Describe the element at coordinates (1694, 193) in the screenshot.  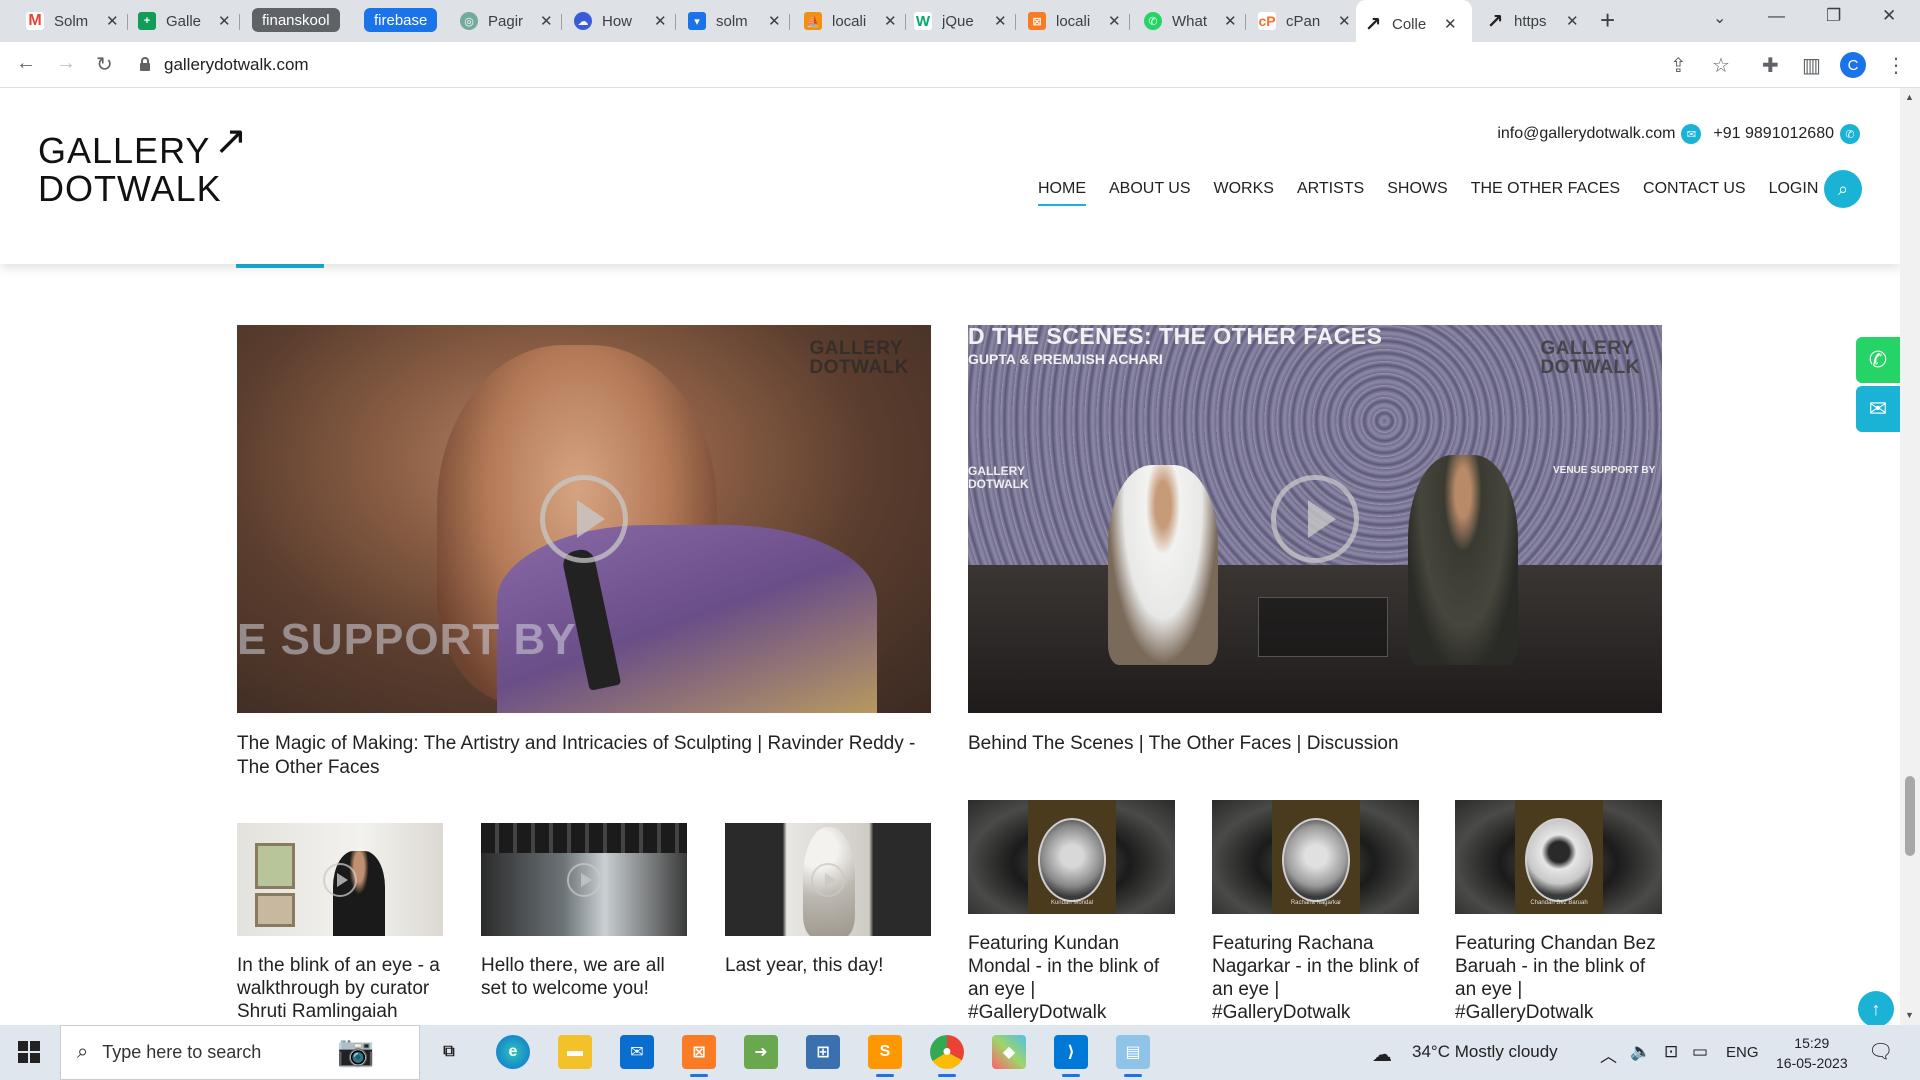
I see `nav-contact-us: CONTACT US` at that location.